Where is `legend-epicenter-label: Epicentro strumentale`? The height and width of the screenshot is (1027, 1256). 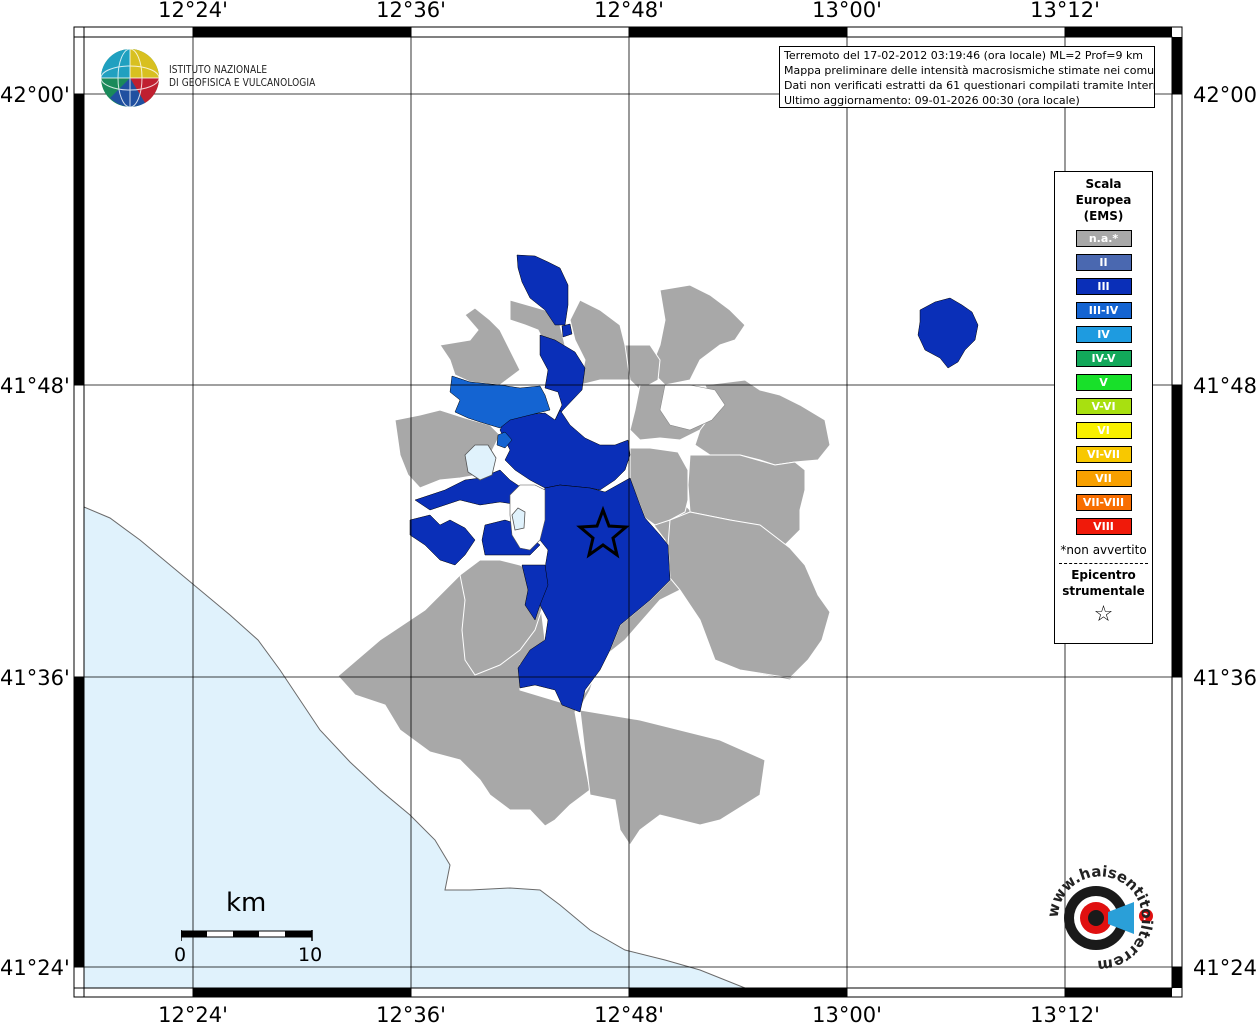 legend-epicenter-label: Epicentro strumentale is located at coordinates (1103, 583).